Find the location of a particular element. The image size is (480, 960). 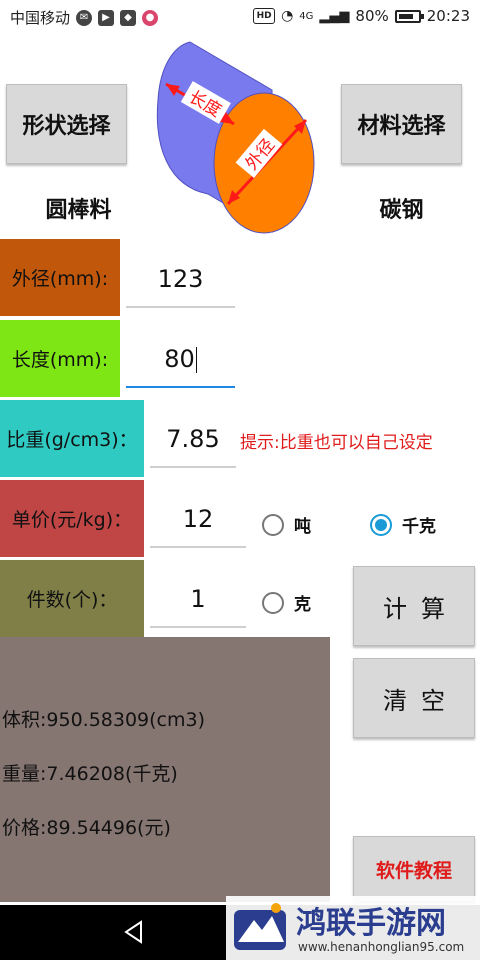

text-cursor is located at coordinates (196, 360).